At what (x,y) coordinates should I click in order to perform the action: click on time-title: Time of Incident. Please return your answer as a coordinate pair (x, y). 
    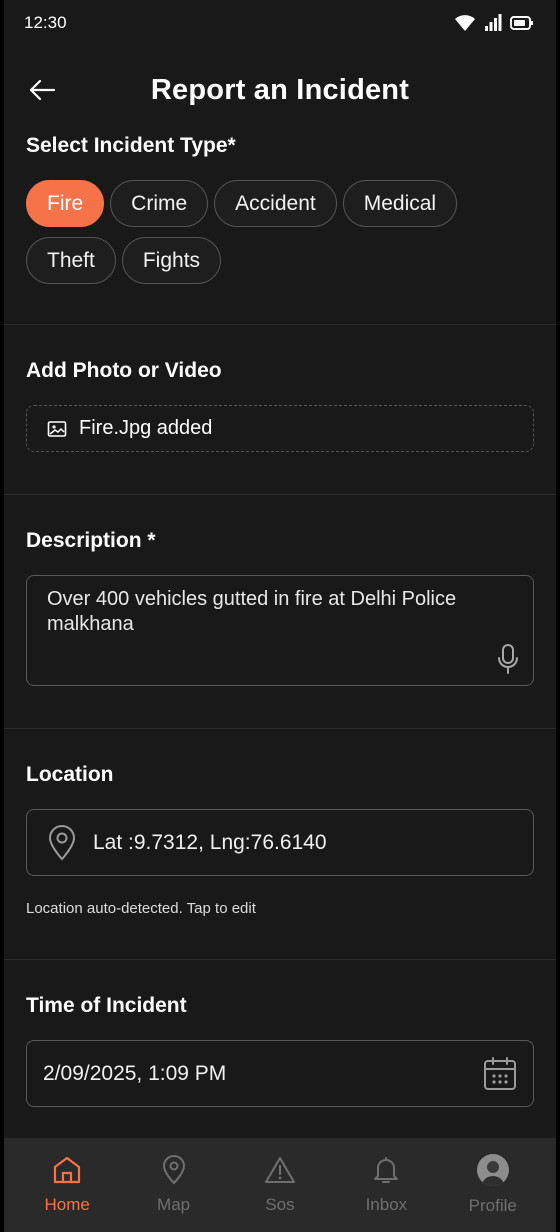
    Looking at the image, I should click on (106, 1005).